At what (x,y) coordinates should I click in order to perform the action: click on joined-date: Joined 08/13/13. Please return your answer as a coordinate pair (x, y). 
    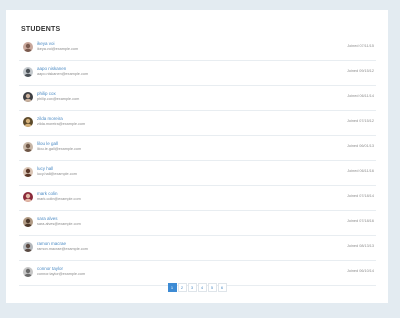
    Looking at the image, I should click on (360, 246).